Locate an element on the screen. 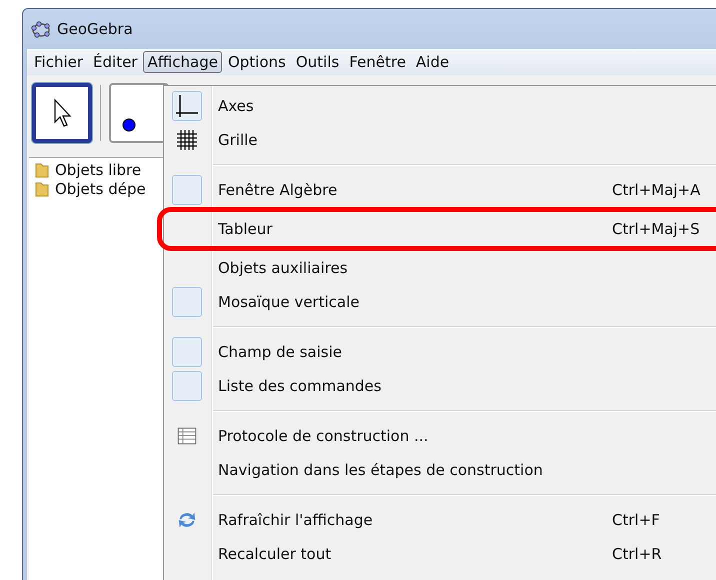 The image size is (716, 580). menu-entry-label: Recalculer tout is located at coordinates (275, 554).